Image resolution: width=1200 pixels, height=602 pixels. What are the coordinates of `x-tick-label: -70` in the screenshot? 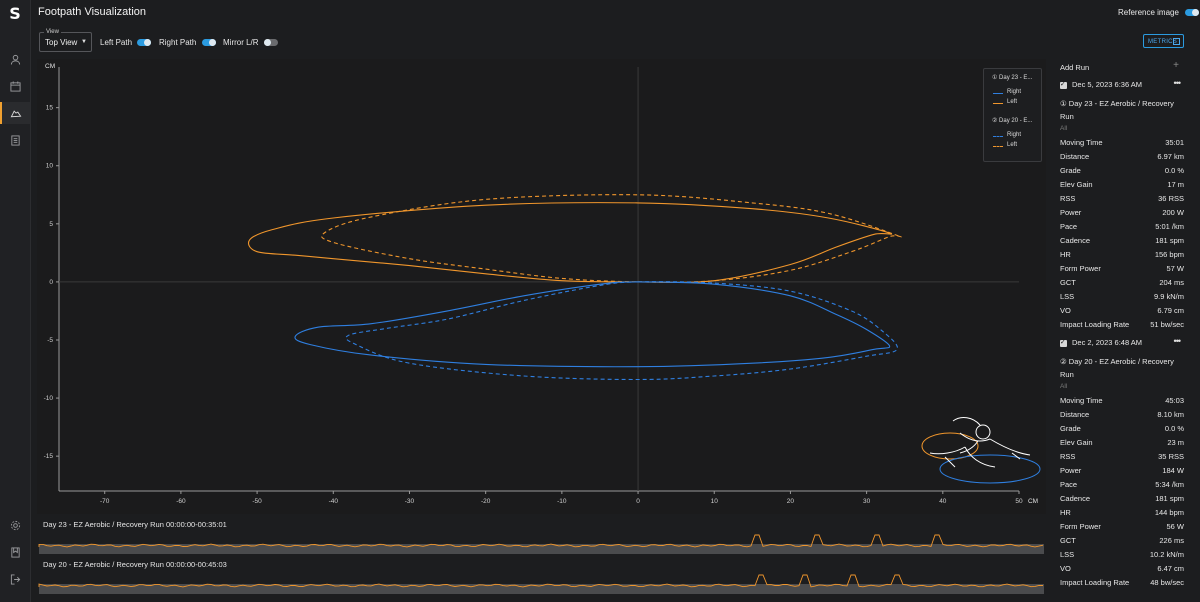 It's located at (105, 501).